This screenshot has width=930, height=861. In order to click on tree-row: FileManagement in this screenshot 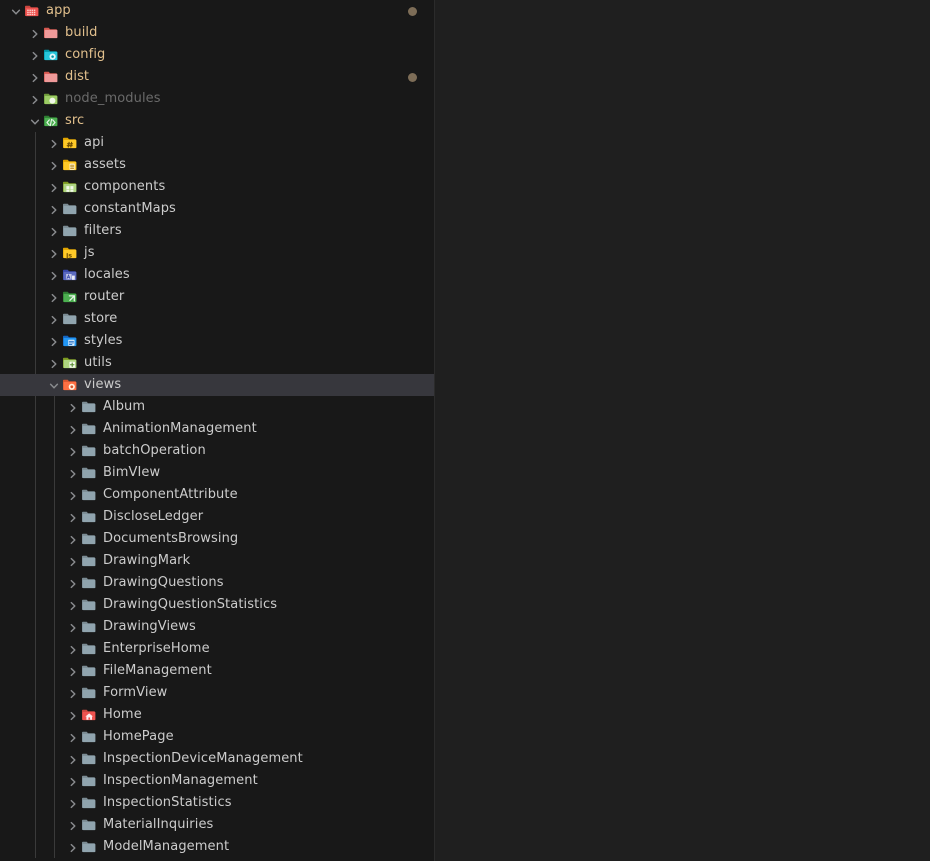, I will do `click(217, 671)`.